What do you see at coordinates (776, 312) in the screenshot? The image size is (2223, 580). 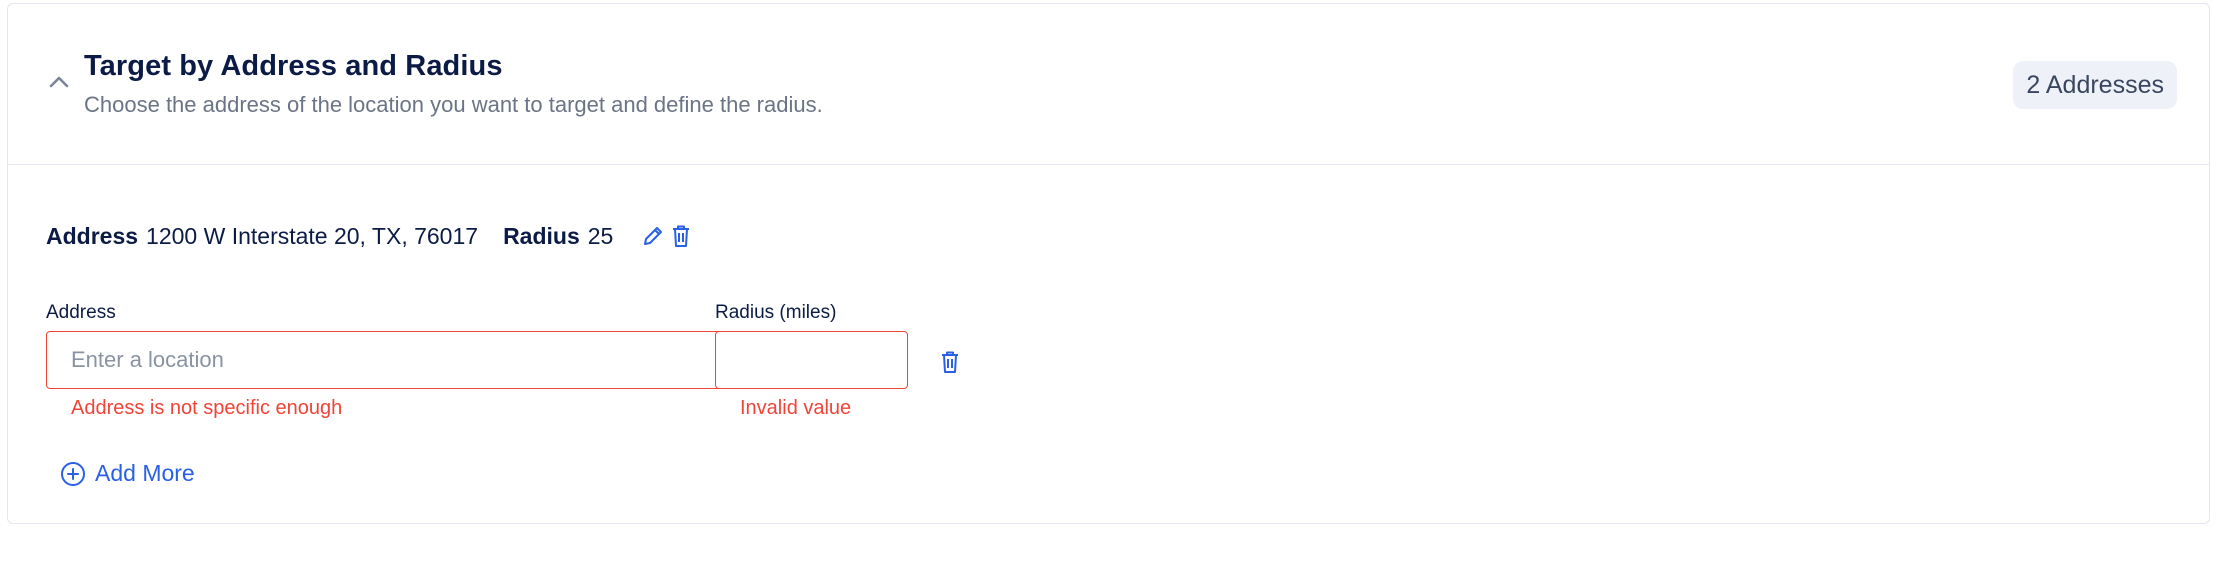 I see `radius-field-label: Radius (miles)` at bounding box center [776, 312].